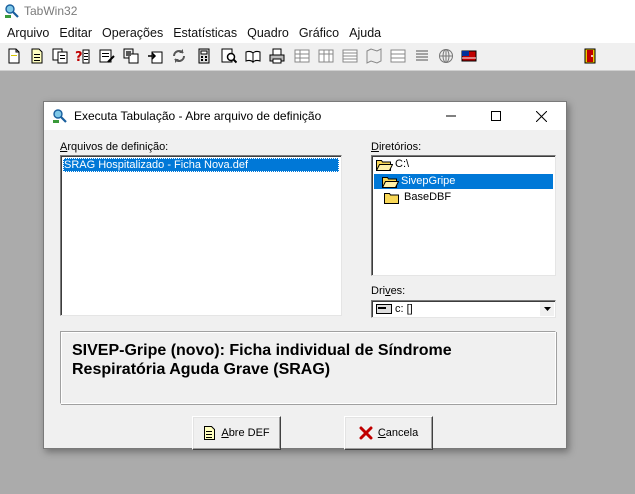 The image size is (635, 494). I want to click on print-icon, so click(277, 56).